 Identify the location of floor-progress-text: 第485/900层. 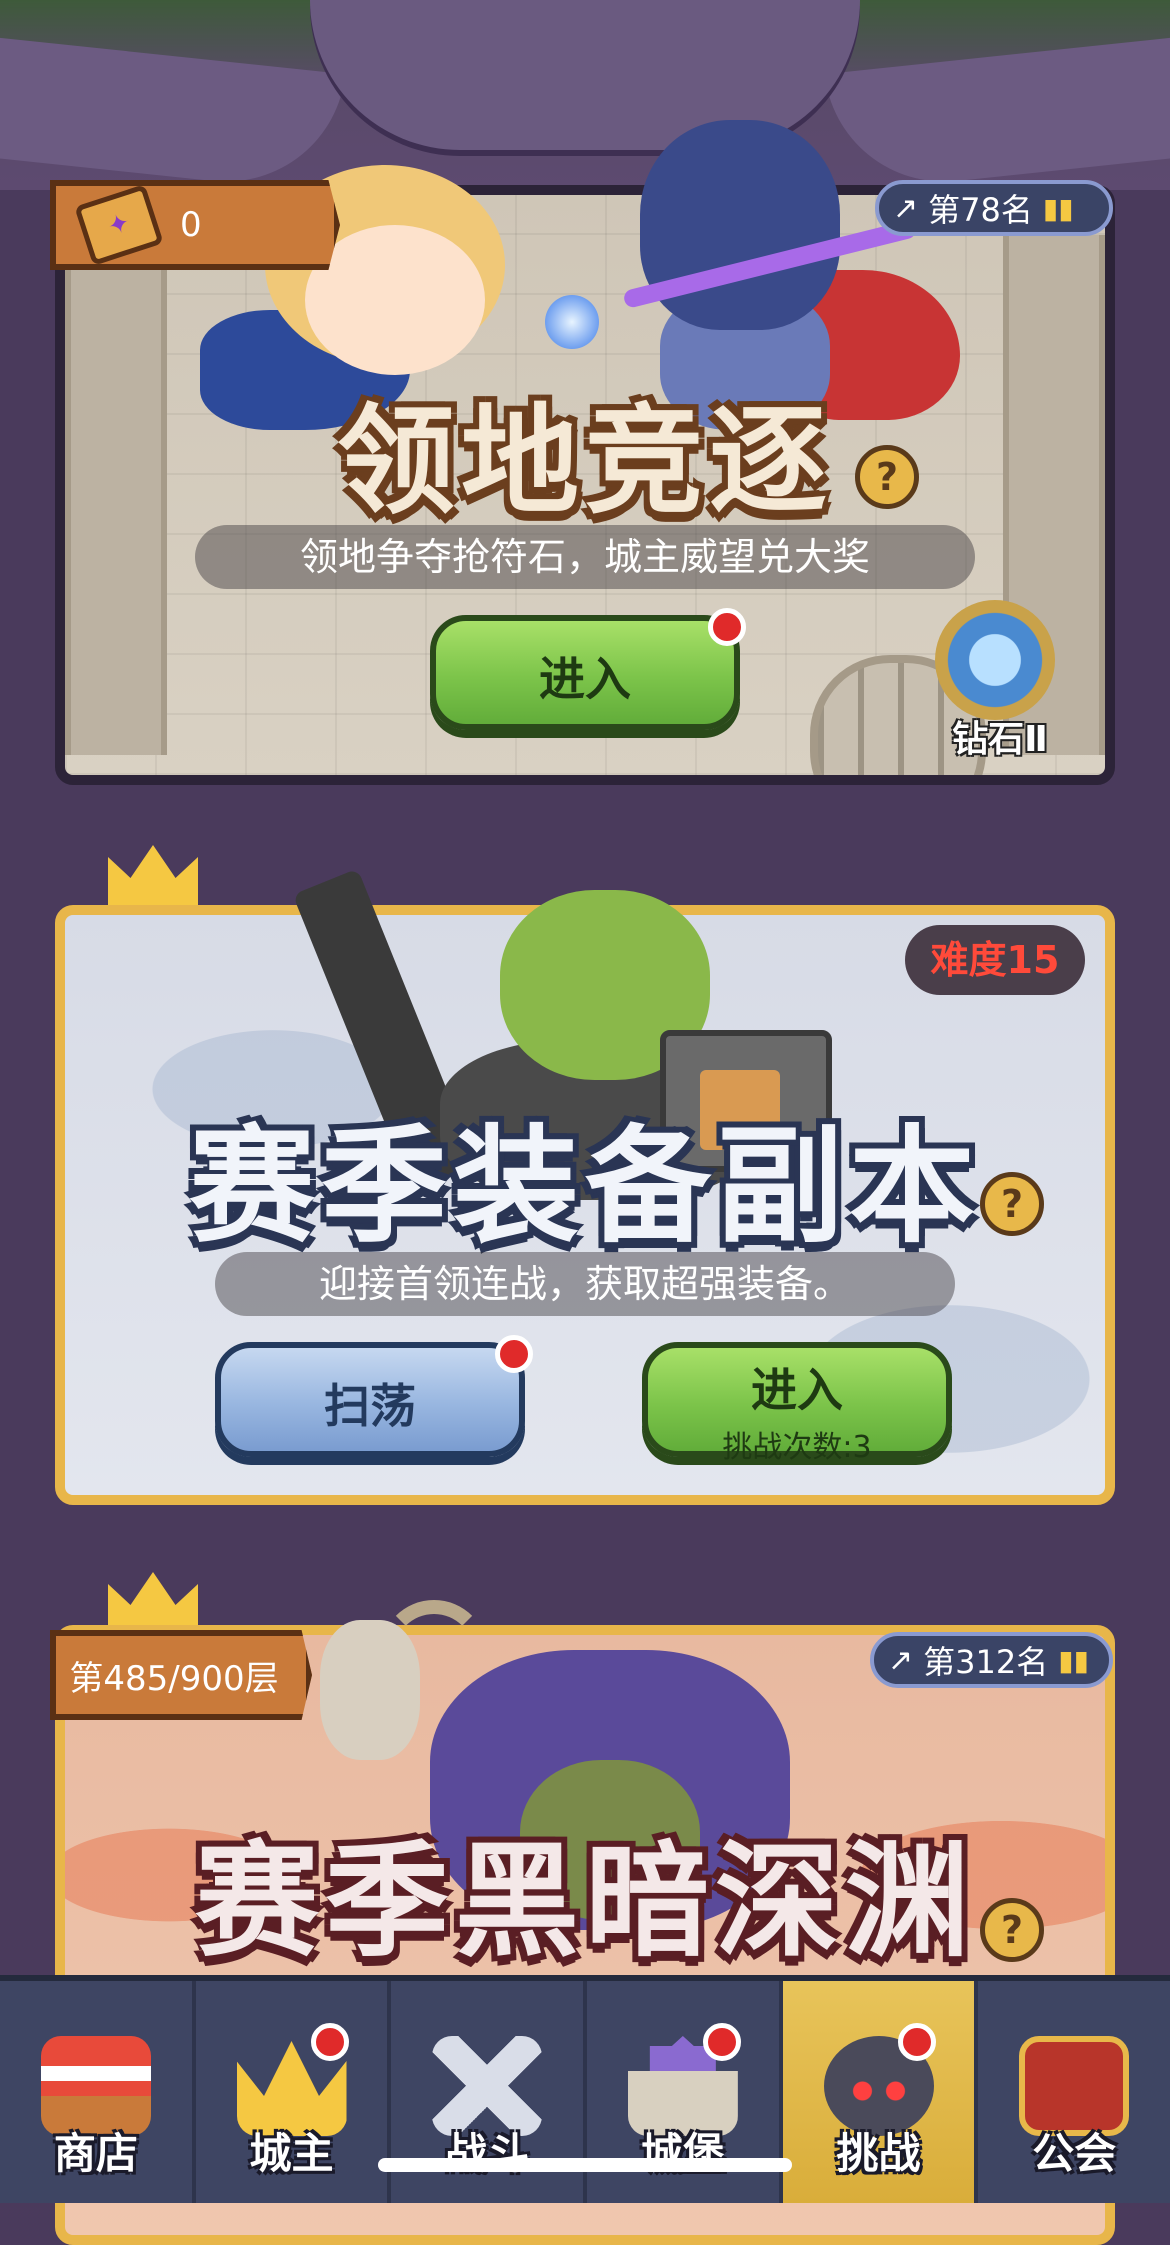
(174, 1678).